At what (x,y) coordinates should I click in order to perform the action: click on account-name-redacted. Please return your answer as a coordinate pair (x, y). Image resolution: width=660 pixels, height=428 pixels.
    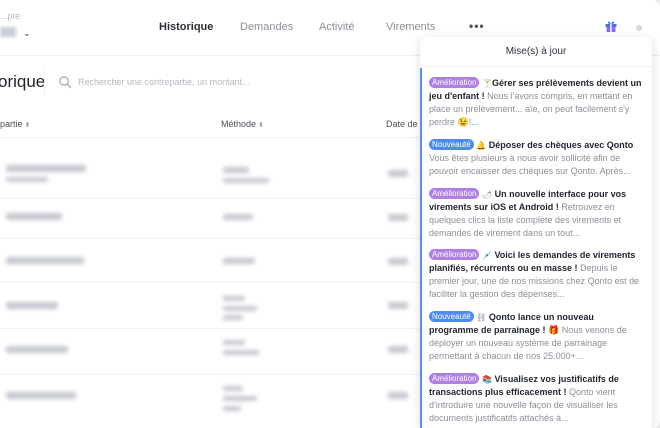
    Looking at the image, I should click on (8, 32).